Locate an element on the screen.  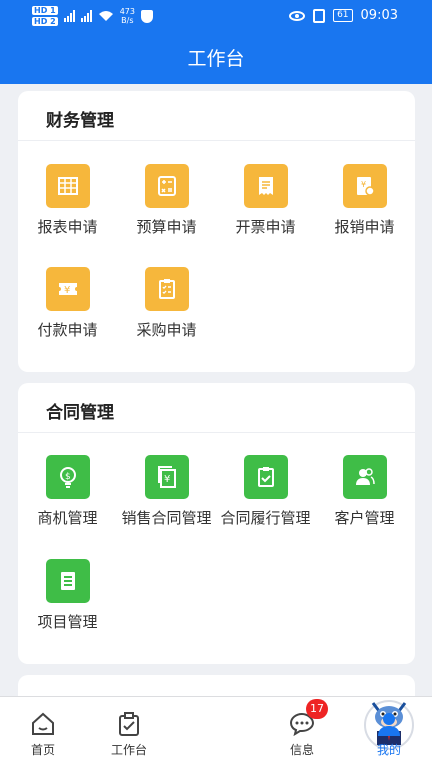
finance-item-purchase: 采购申请 is located at coordinates (166, 303).